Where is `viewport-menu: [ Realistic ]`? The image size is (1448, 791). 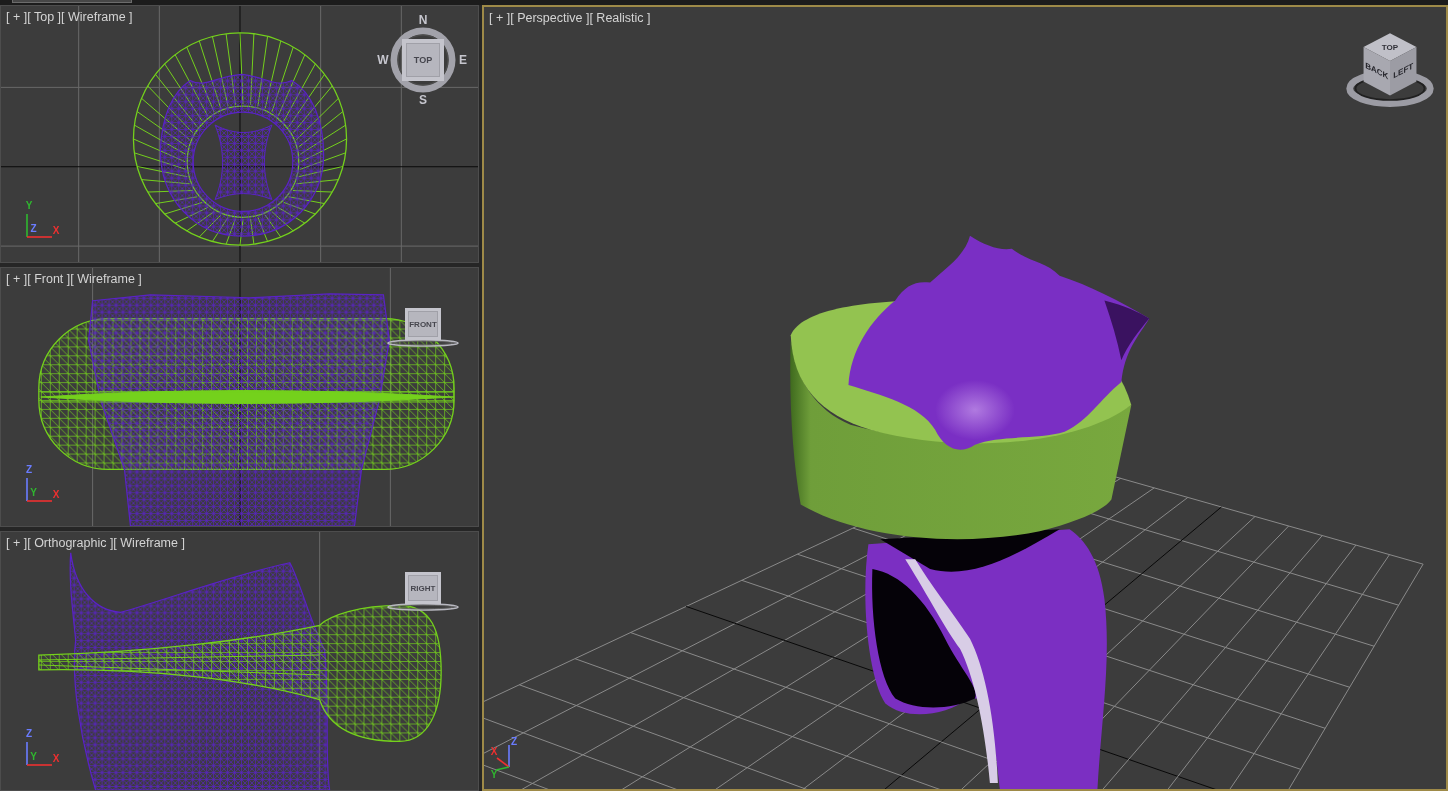
viewport-menu: [ Realistic ] is located at coordinates (620, 18).